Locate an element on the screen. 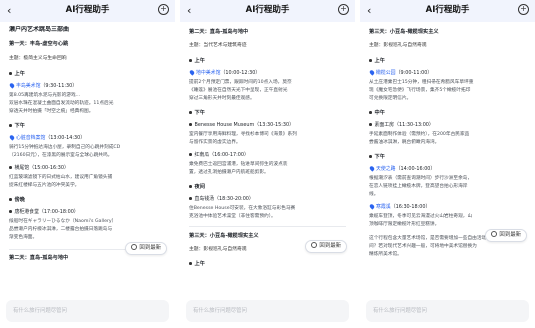 Image resolution: width=535 pixels, height=328 pixels. description: 渐变色海面。 is located at coordinates (23, 237).